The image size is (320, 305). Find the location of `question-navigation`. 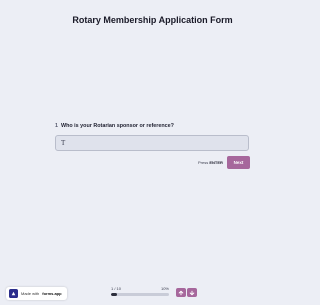

question-navigation is located at coordinates (186, 292).